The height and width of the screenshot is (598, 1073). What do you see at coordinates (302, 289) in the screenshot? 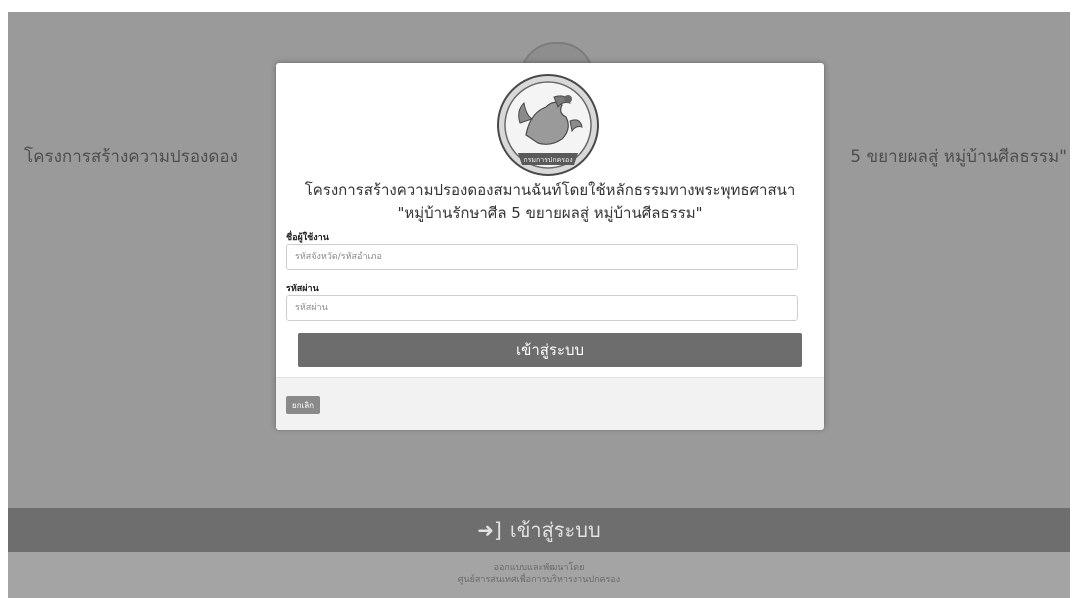
I see `password-label: รหัสผ่าน` at bounding box center [302, 289].